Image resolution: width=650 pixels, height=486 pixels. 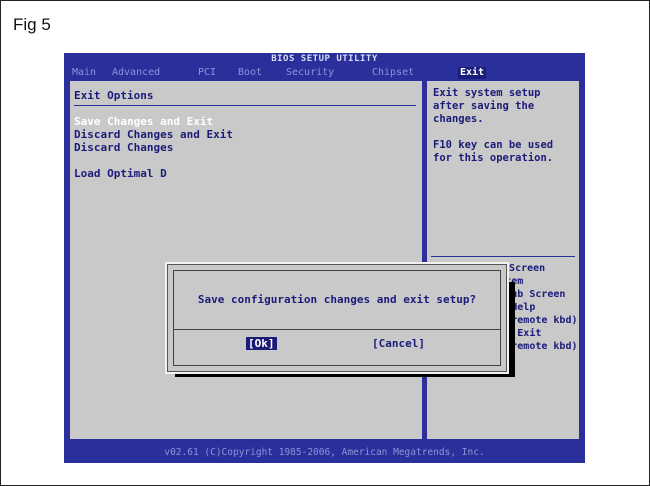 I want to click on figure-caption: Fig 5, so click(x=32, y=24).